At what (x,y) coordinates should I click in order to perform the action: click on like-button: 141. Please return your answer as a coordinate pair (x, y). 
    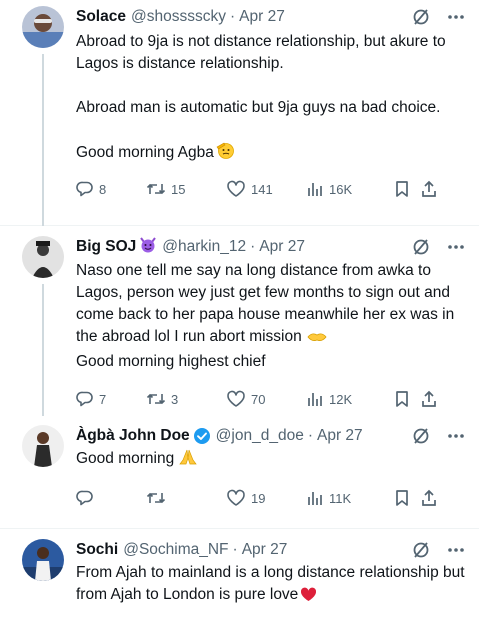
    Looking at the image, I should click on (266, 189).